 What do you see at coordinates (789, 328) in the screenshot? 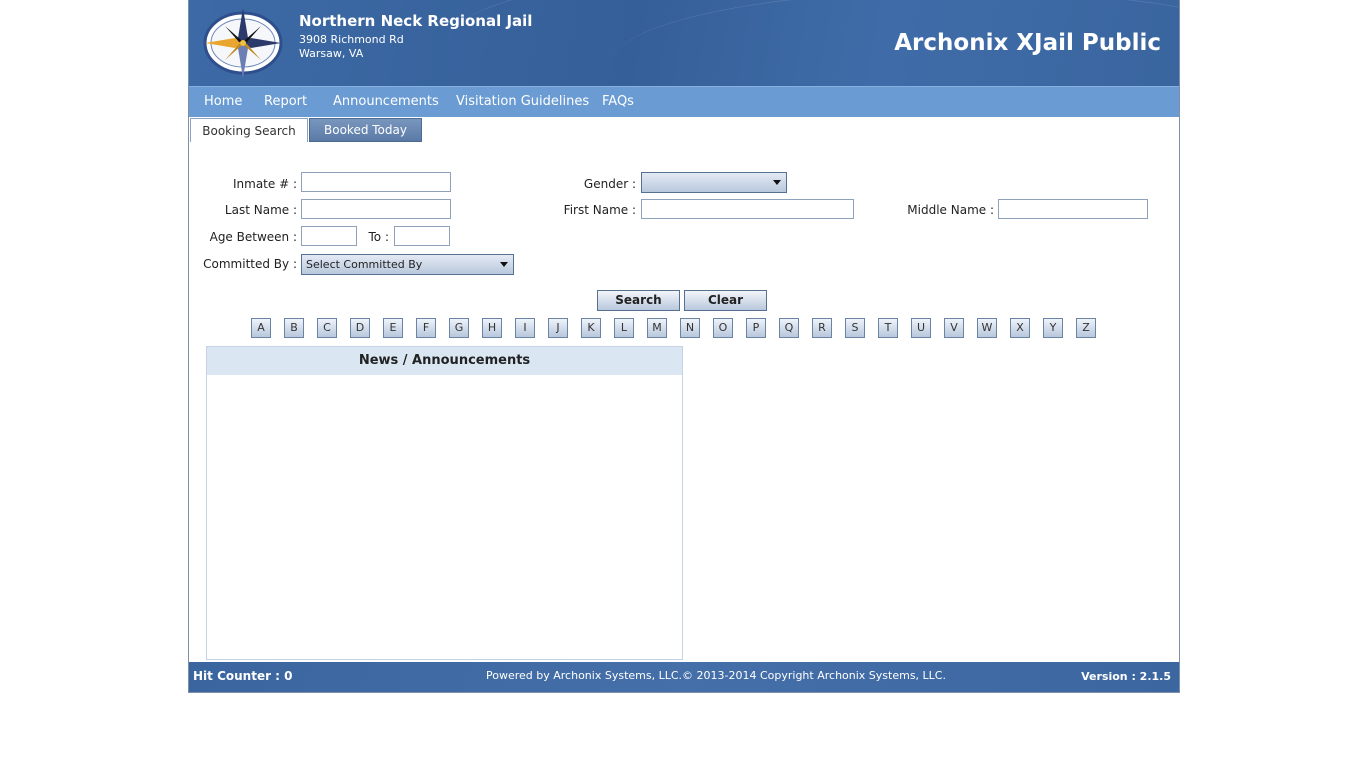
I see `letter-button-q: Q` at bounding box center [789, 328].